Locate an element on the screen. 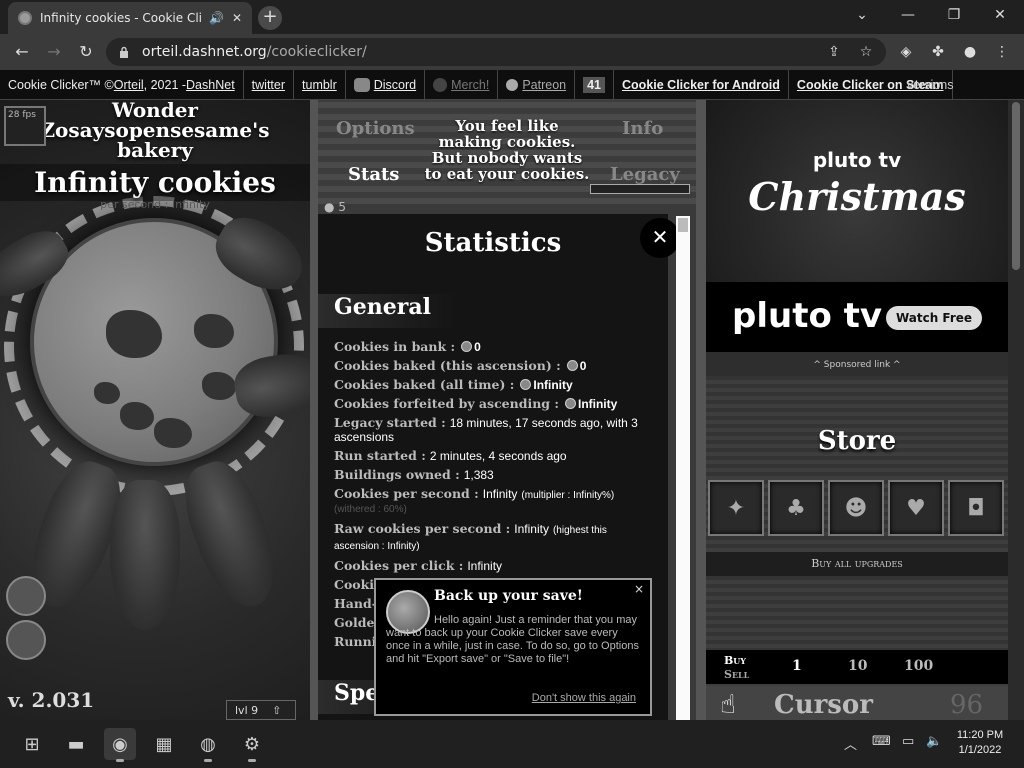 This screenshot has height=768, width=1024. page-scrollbar is located at coordinates (1016, 410).